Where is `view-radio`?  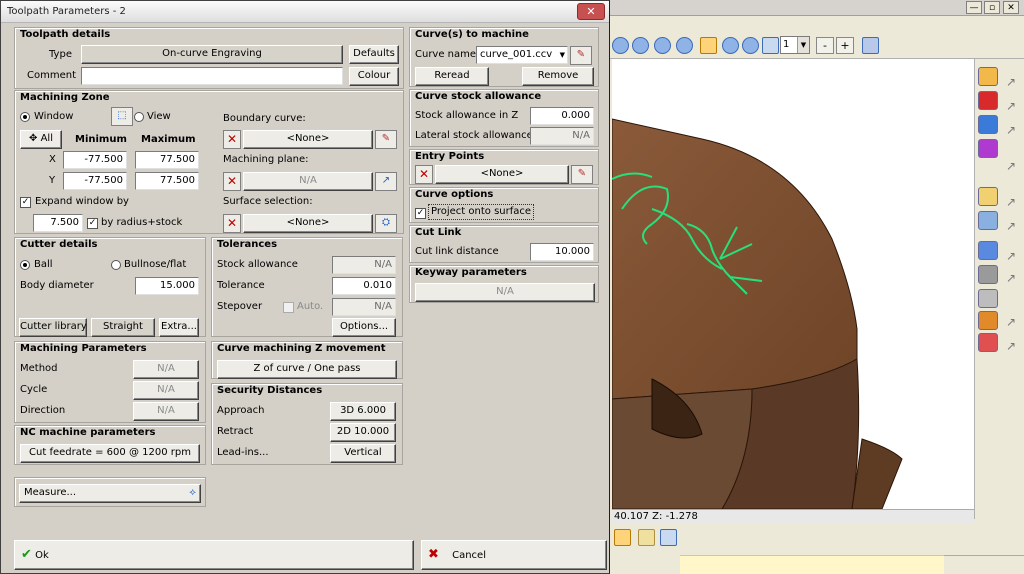 view-radio is located at coordinates (139, 117).